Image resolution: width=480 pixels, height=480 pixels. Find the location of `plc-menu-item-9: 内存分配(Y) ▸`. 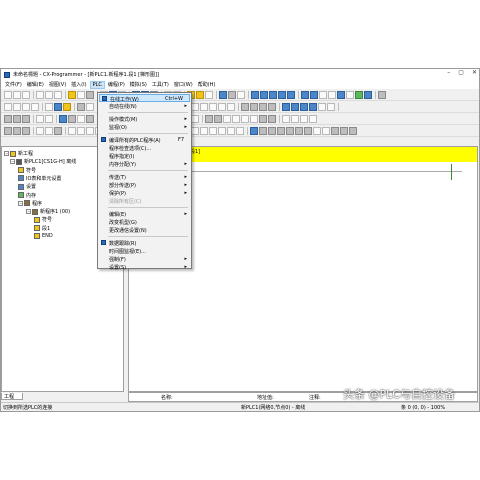

plc-menu-item-9: 内存分配(Y) ▸ is located at coordinates (144, 164).